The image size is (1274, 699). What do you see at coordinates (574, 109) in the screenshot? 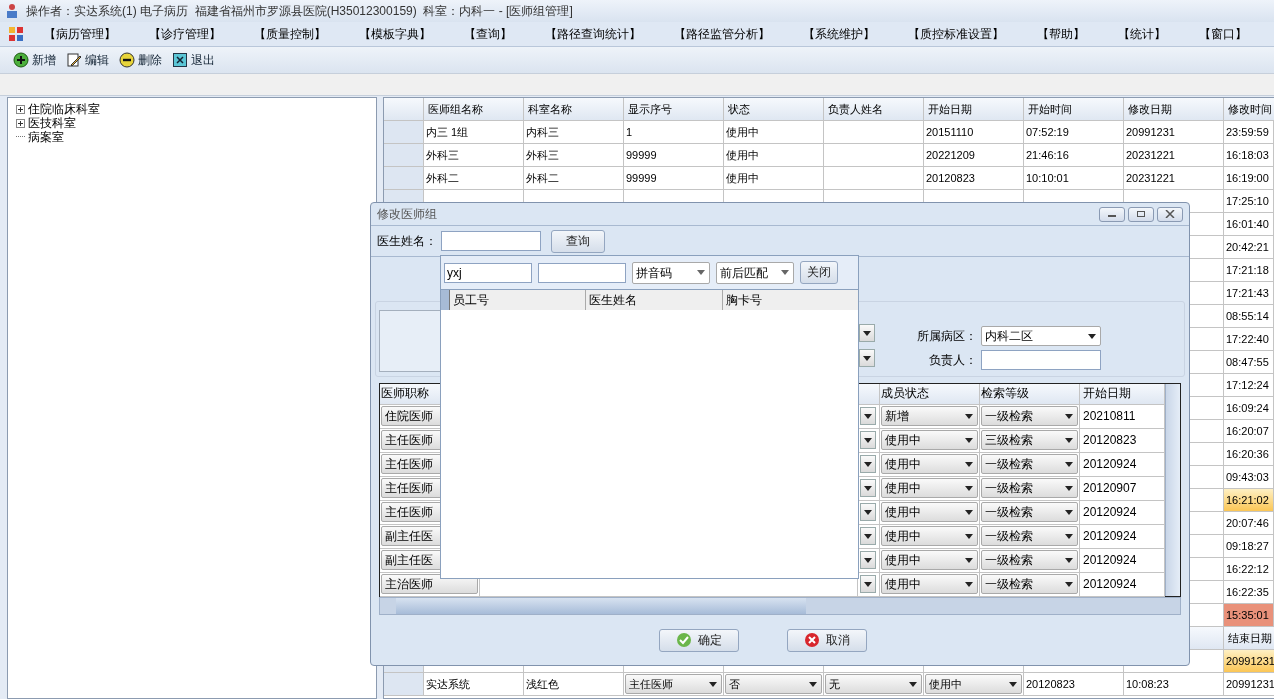
I see `column-header: 科室名称` at bounding box center [574, 109].